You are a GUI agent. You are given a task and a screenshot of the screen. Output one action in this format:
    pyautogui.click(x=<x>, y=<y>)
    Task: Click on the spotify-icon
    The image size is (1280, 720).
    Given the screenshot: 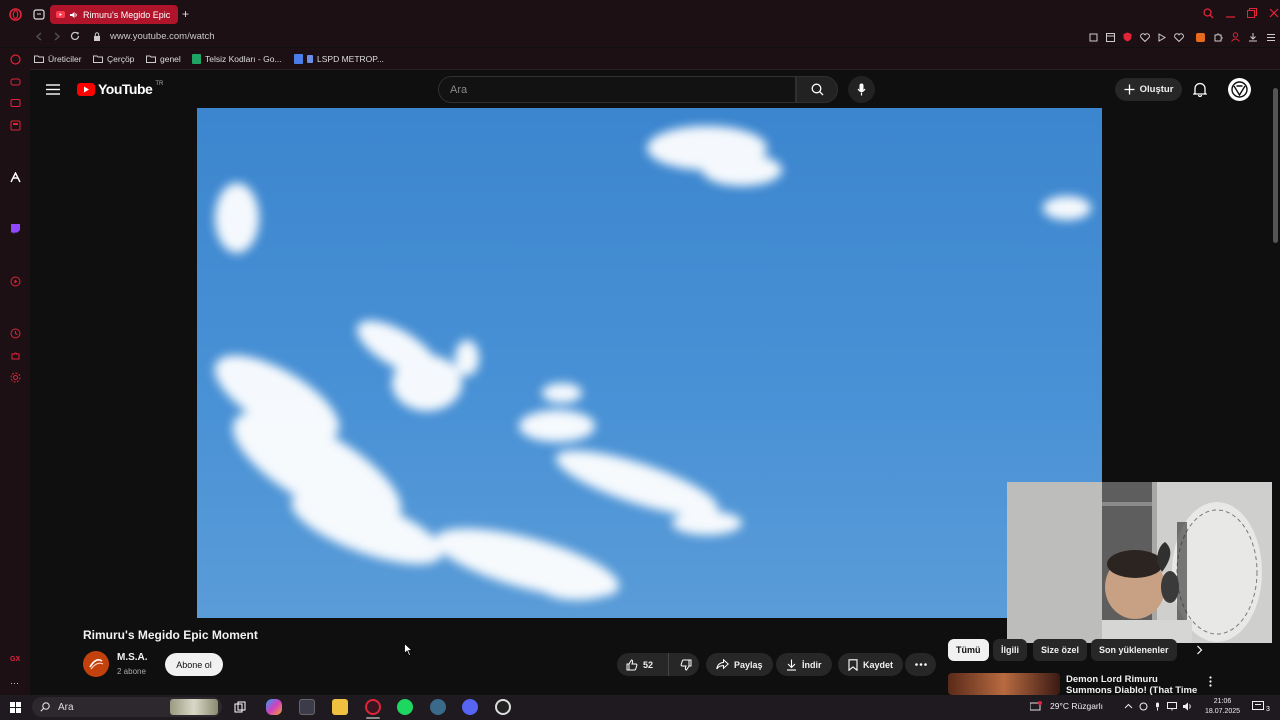 What is the action you would take?
    pyautogui.click(x=405, y=707)
    